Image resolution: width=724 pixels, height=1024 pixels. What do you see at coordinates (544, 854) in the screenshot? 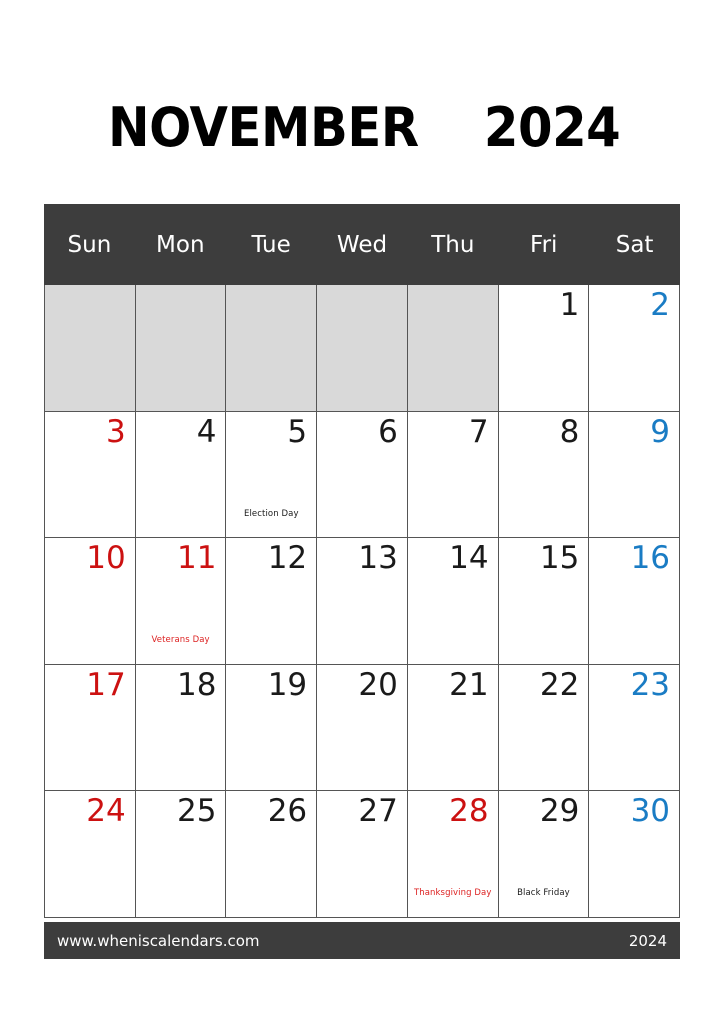
I see `day-cell: 29 Black Friday` at bounding box center [544, 854].